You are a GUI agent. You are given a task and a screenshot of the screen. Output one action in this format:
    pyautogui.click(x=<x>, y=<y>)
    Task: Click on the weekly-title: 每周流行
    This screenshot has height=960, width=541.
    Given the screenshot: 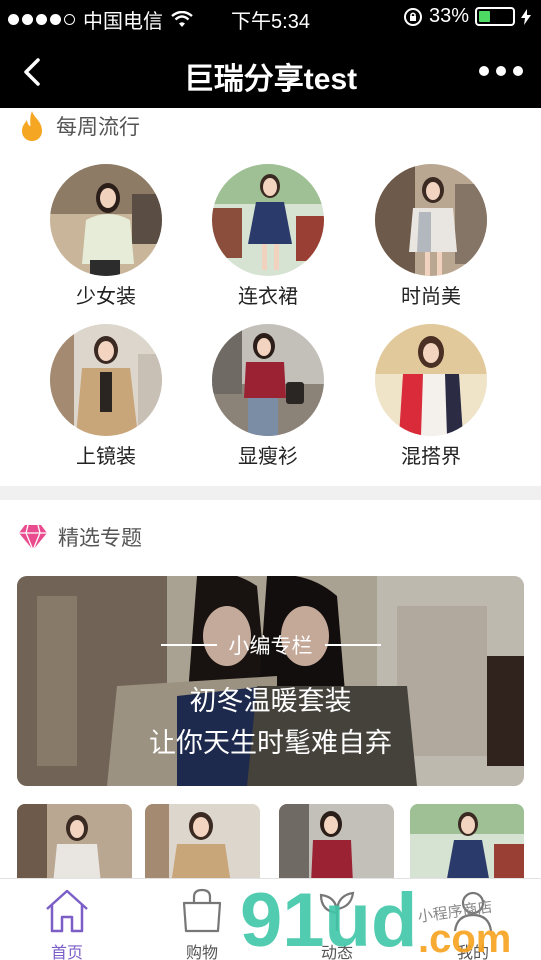 What is the action you would take?
    pyautogui.click(x=98, y=127)
    